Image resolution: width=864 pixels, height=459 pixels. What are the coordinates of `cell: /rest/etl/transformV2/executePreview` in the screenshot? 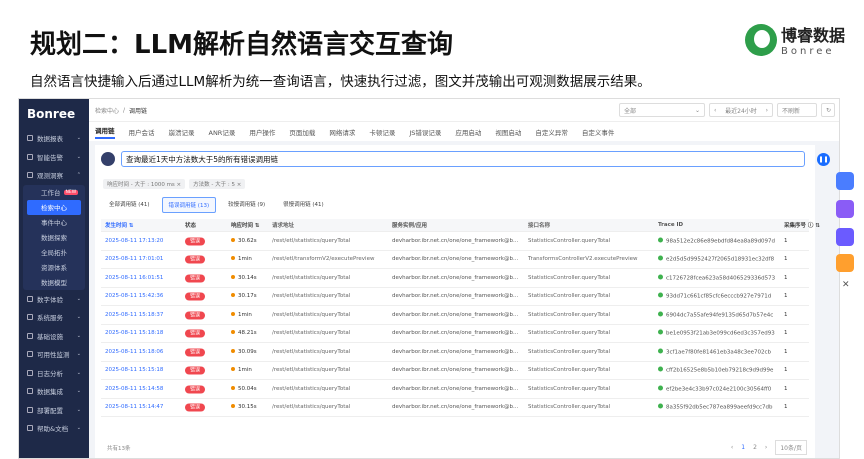 It's located at (323, 259).